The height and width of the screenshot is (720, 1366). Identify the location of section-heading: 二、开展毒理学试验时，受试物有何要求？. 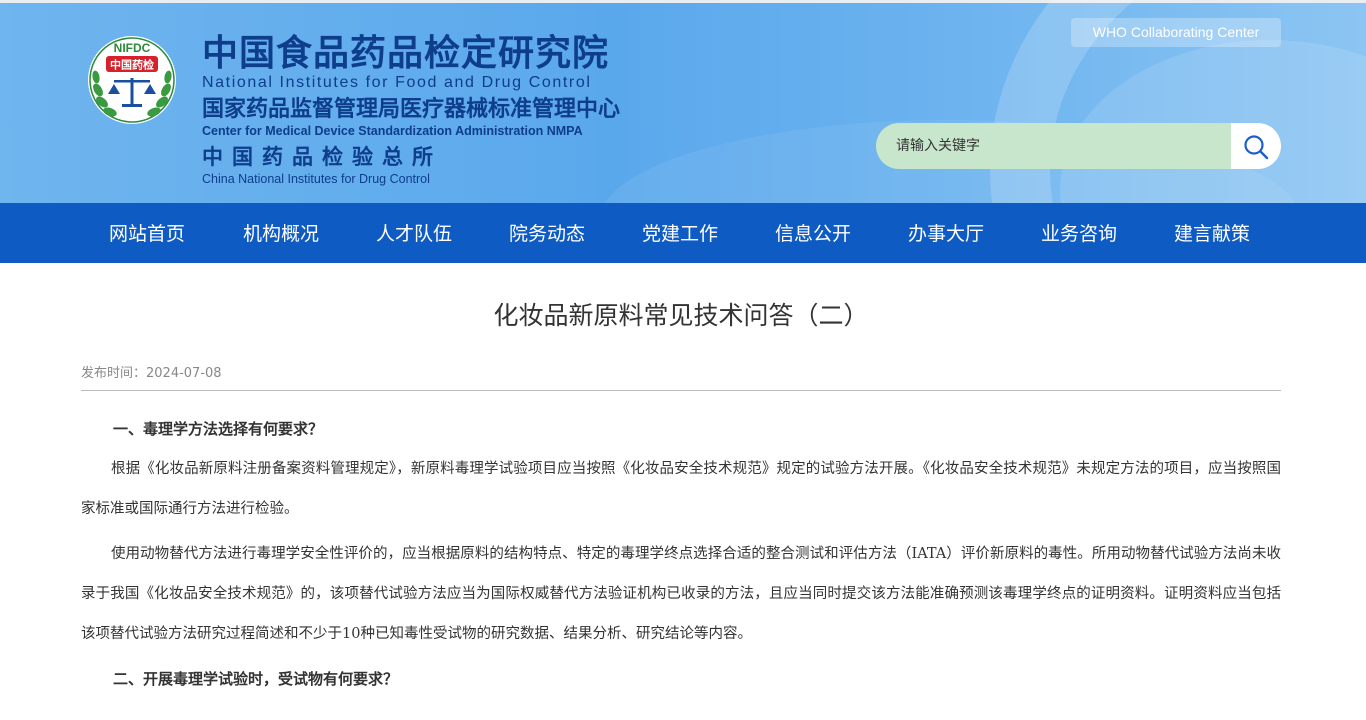
(256, 679).